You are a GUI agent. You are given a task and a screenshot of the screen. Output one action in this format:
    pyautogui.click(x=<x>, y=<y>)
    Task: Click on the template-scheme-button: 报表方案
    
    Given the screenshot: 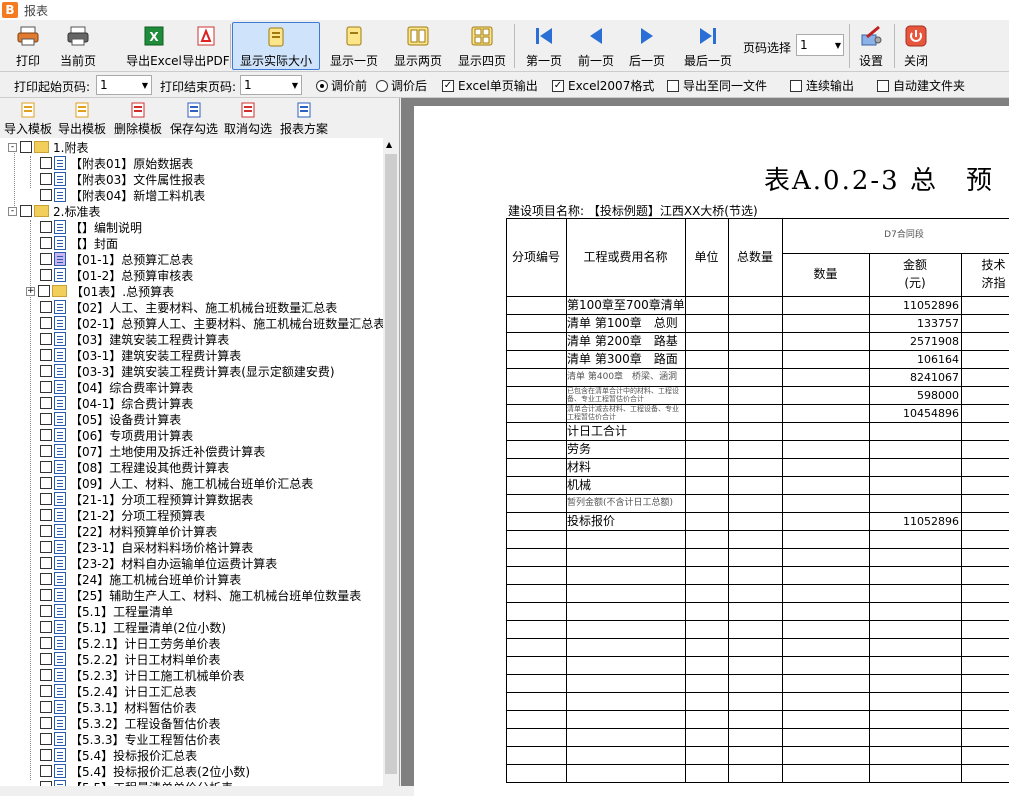 What is the action you would take?
    pyautogui.click(x=304, y=119)
    